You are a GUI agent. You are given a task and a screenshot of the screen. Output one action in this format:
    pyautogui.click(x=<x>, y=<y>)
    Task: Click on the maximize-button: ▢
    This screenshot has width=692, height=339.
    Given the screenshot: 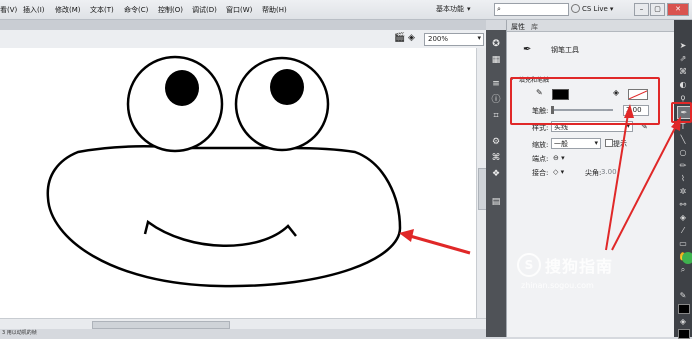 What is the action you would take?
    pyautogui.click(x=657, y=9)
    